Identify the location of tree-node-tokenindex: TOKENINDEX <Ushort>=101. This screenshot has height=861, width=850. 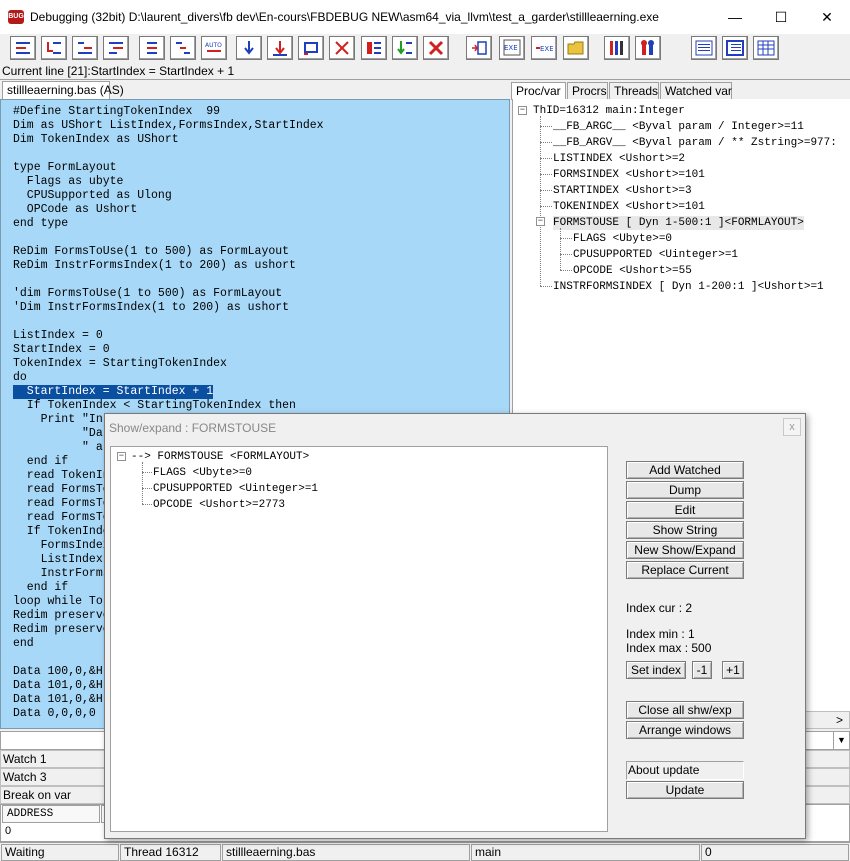
(629, 207).